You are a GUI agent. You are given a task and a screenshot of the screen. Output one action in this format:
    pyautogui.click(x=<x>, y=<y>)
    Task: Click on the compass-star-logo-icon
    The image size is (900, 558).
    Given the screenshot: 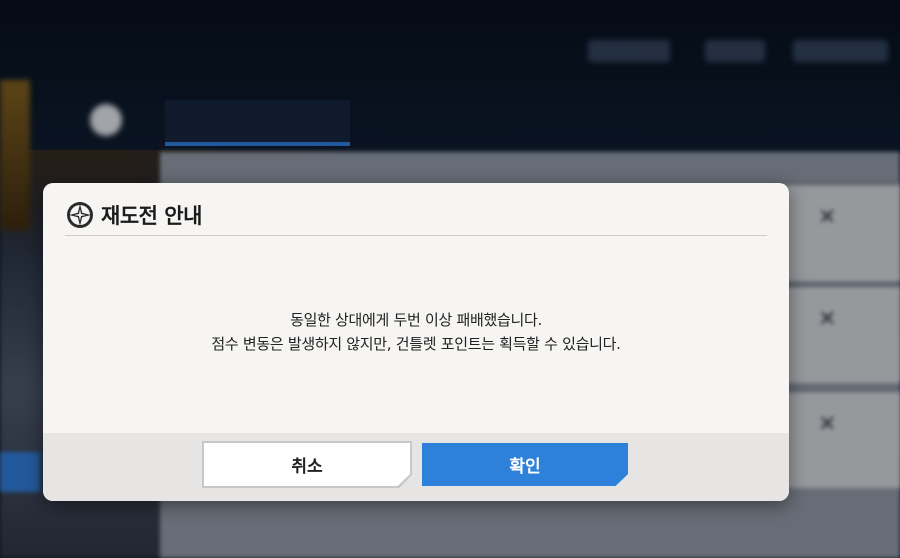 What is the action you would take?
    pyautogui.click(x=80, y=215)
    